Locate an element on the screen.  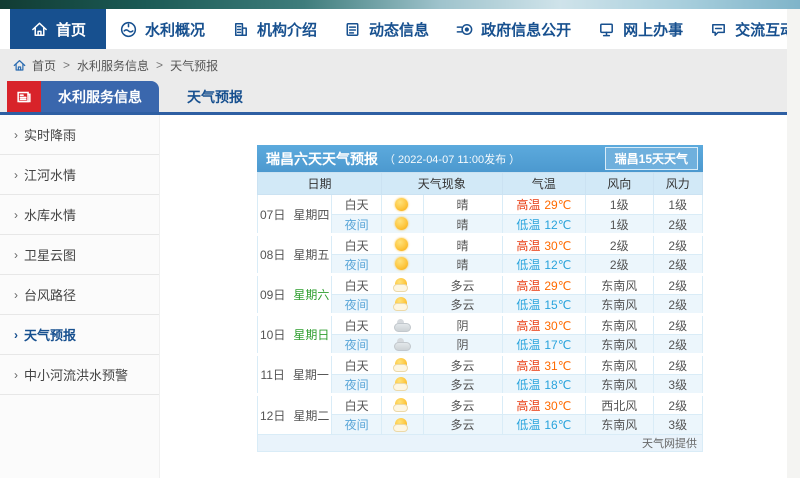
table-row: 08日 星期五 白天晴高温 30℃ 2级 2级 is located at coordinates (479, 254).